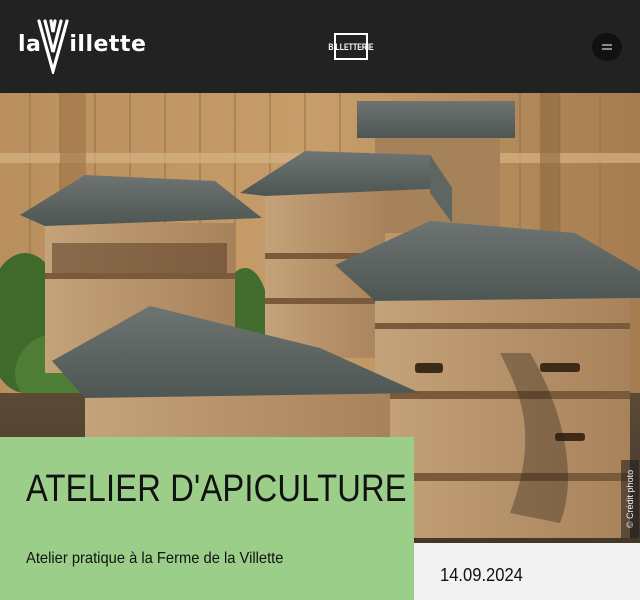 This screenshot has width=640, height=600. Describe the element at coordinates (216, 489) in the screenshot. I see `event-title: ATELIER D'APICULTURE` at that location.